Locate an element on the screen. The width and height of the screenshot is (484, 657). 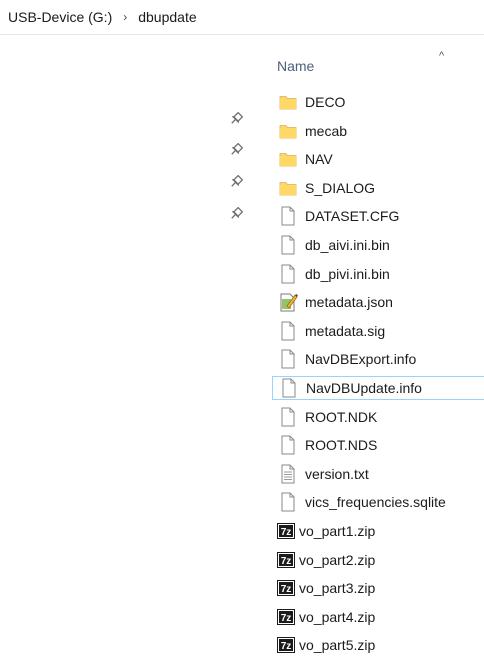
folder-item: NAV is located at coordinates (378, 159).